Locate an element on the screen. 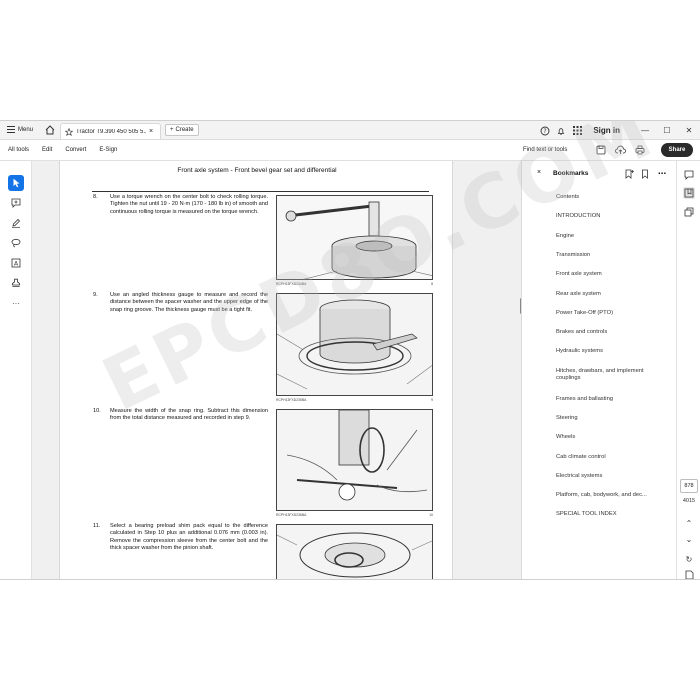  svg-text: A is located at coordinates (16, 263).